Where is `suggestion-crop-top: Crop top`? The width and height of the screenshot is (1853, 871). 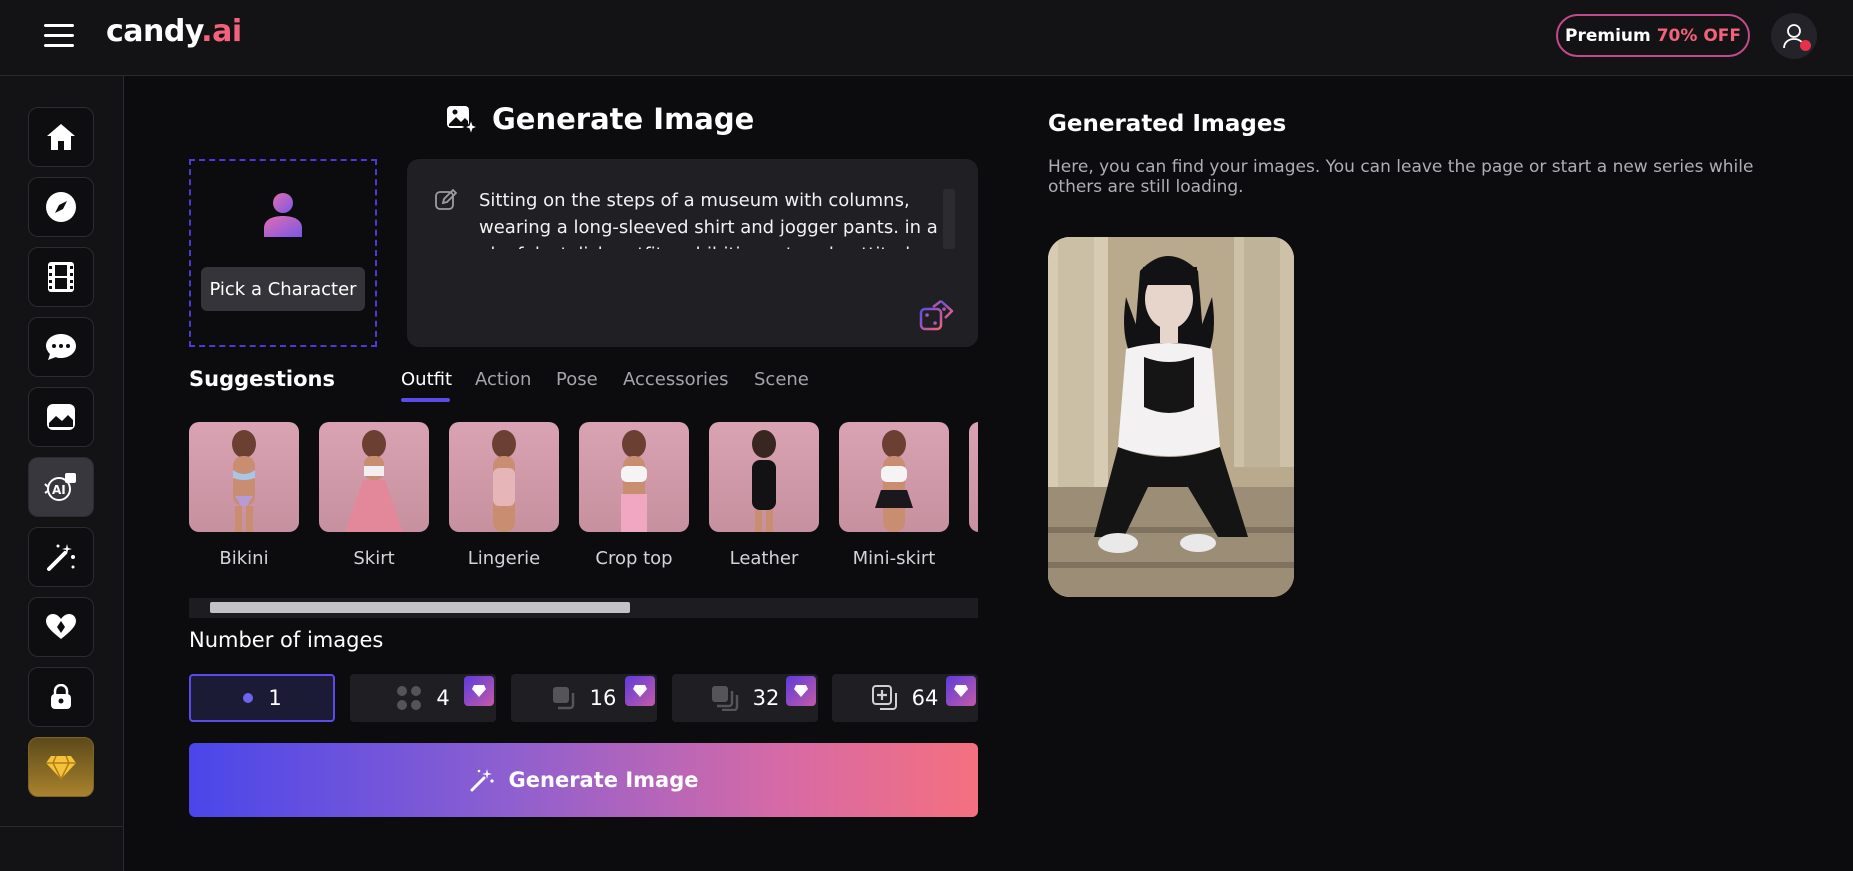
suggestion-crop-top: Crop top is located at coordinates (634, 495).